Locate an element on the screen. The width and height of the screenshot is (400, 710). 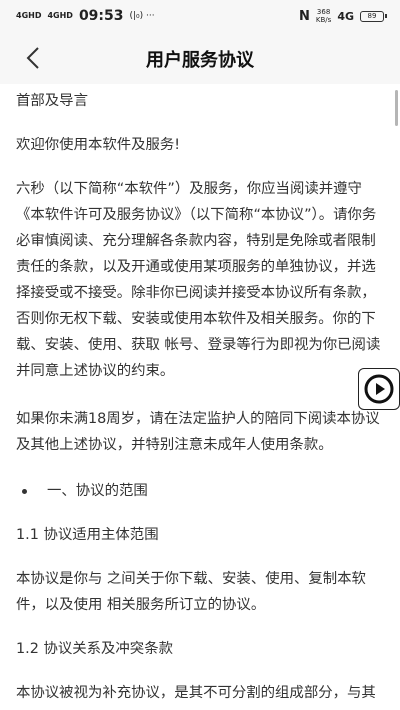
battery-level: 89 is located at coordinates (372, 16).